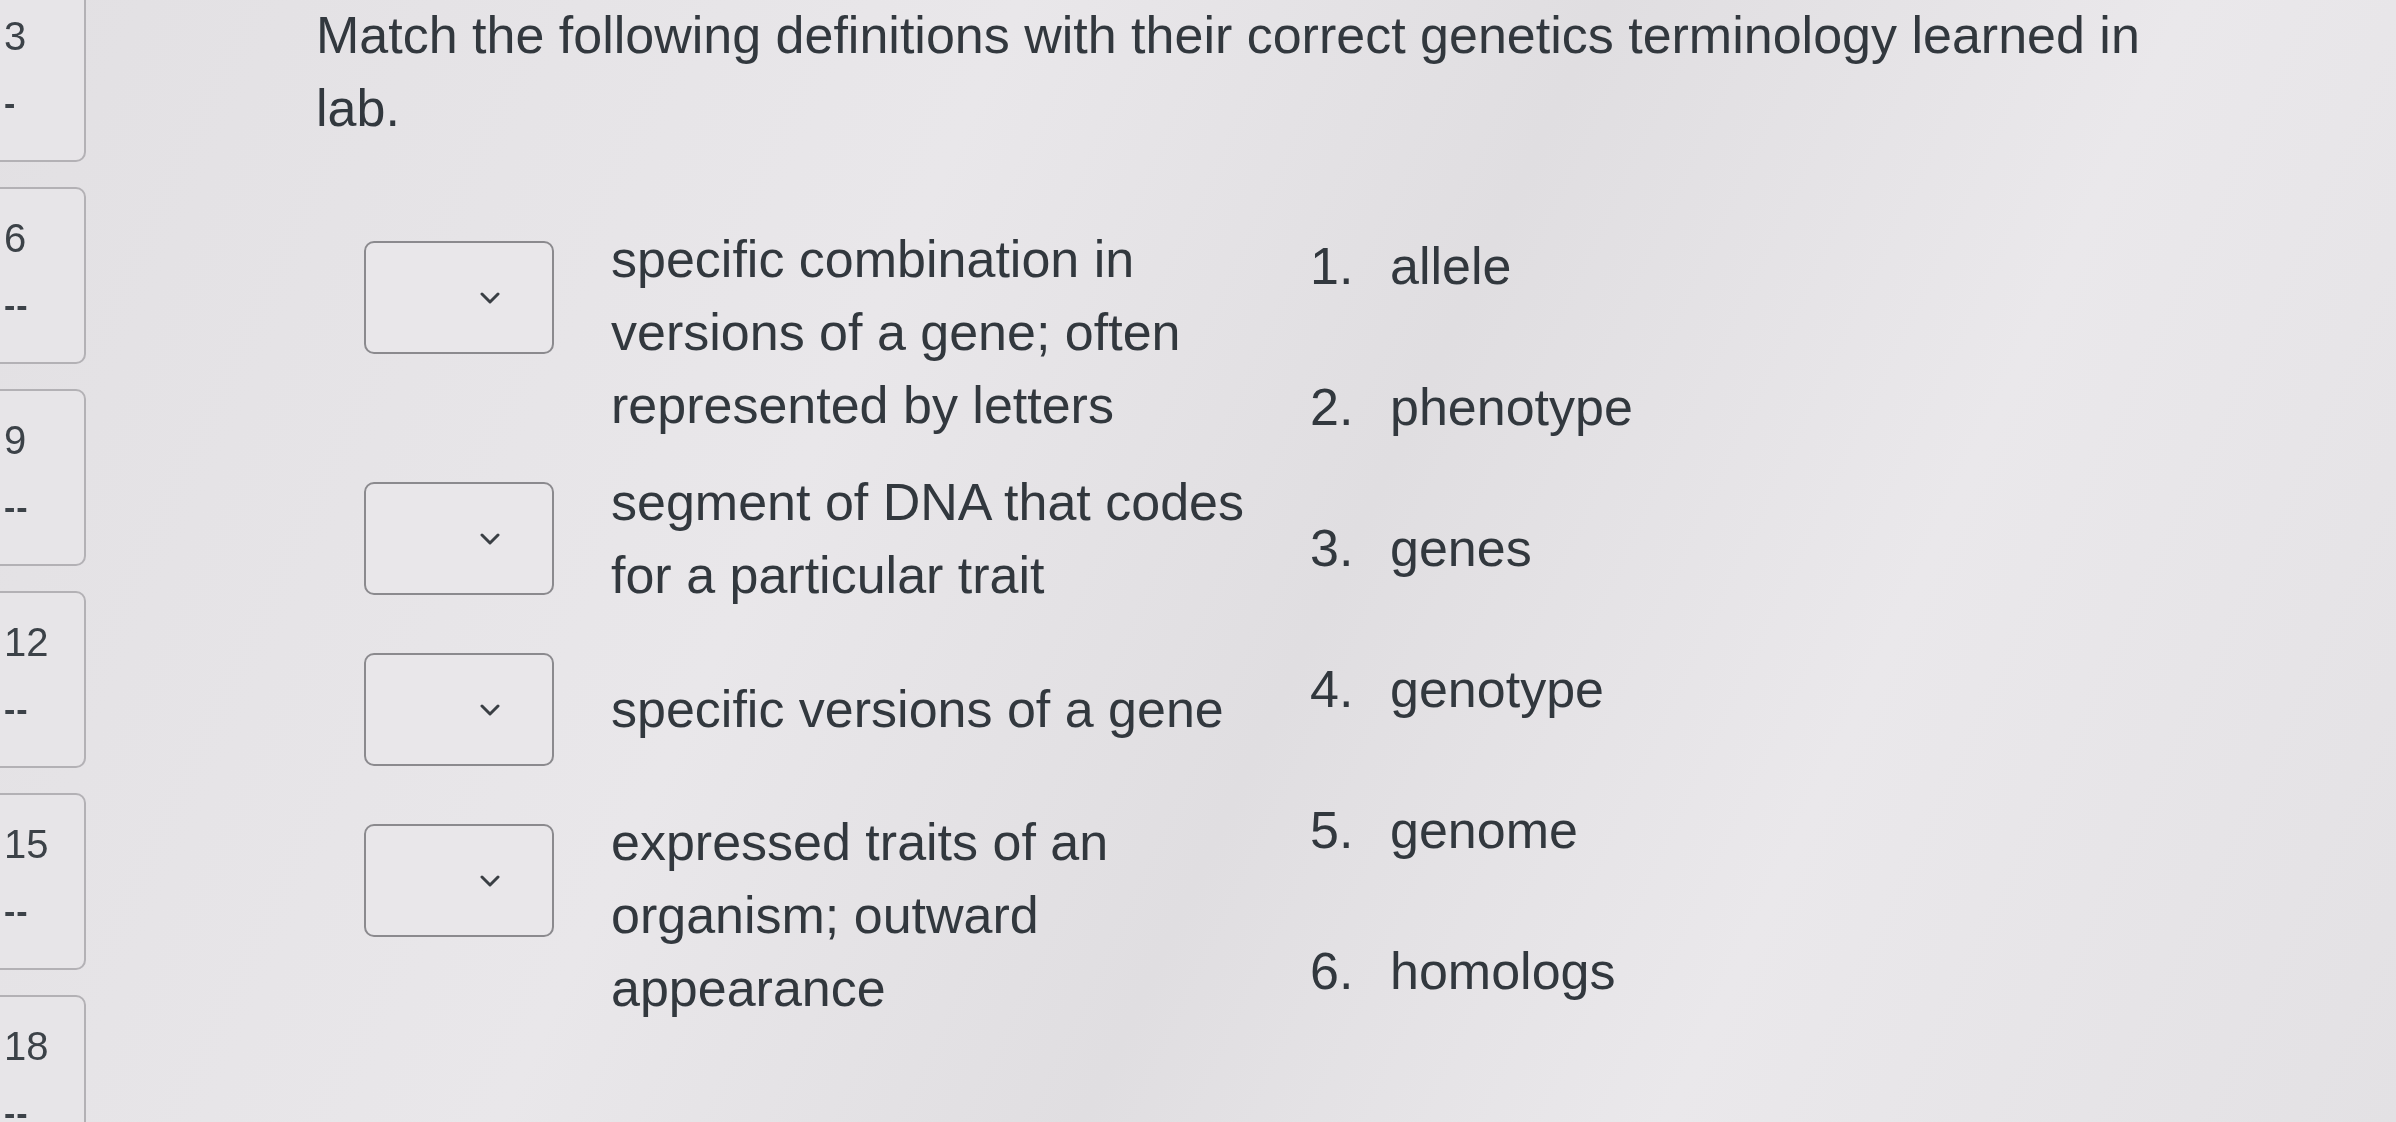 The width and height of the screenshot is (2396, 1122). I want to click on question-nav-button: 12 --, so click(43, 679).